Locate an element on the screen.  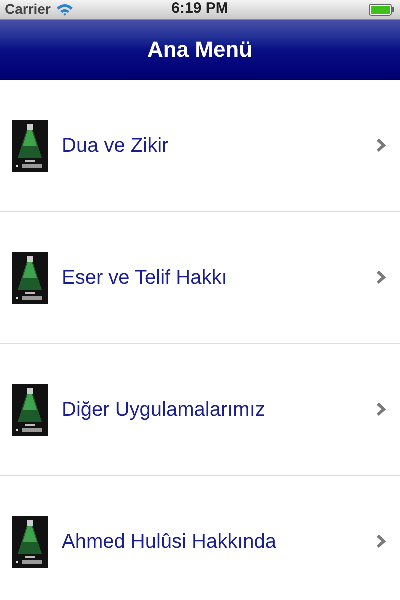
battery-icon is located at coordinates (381, 10).